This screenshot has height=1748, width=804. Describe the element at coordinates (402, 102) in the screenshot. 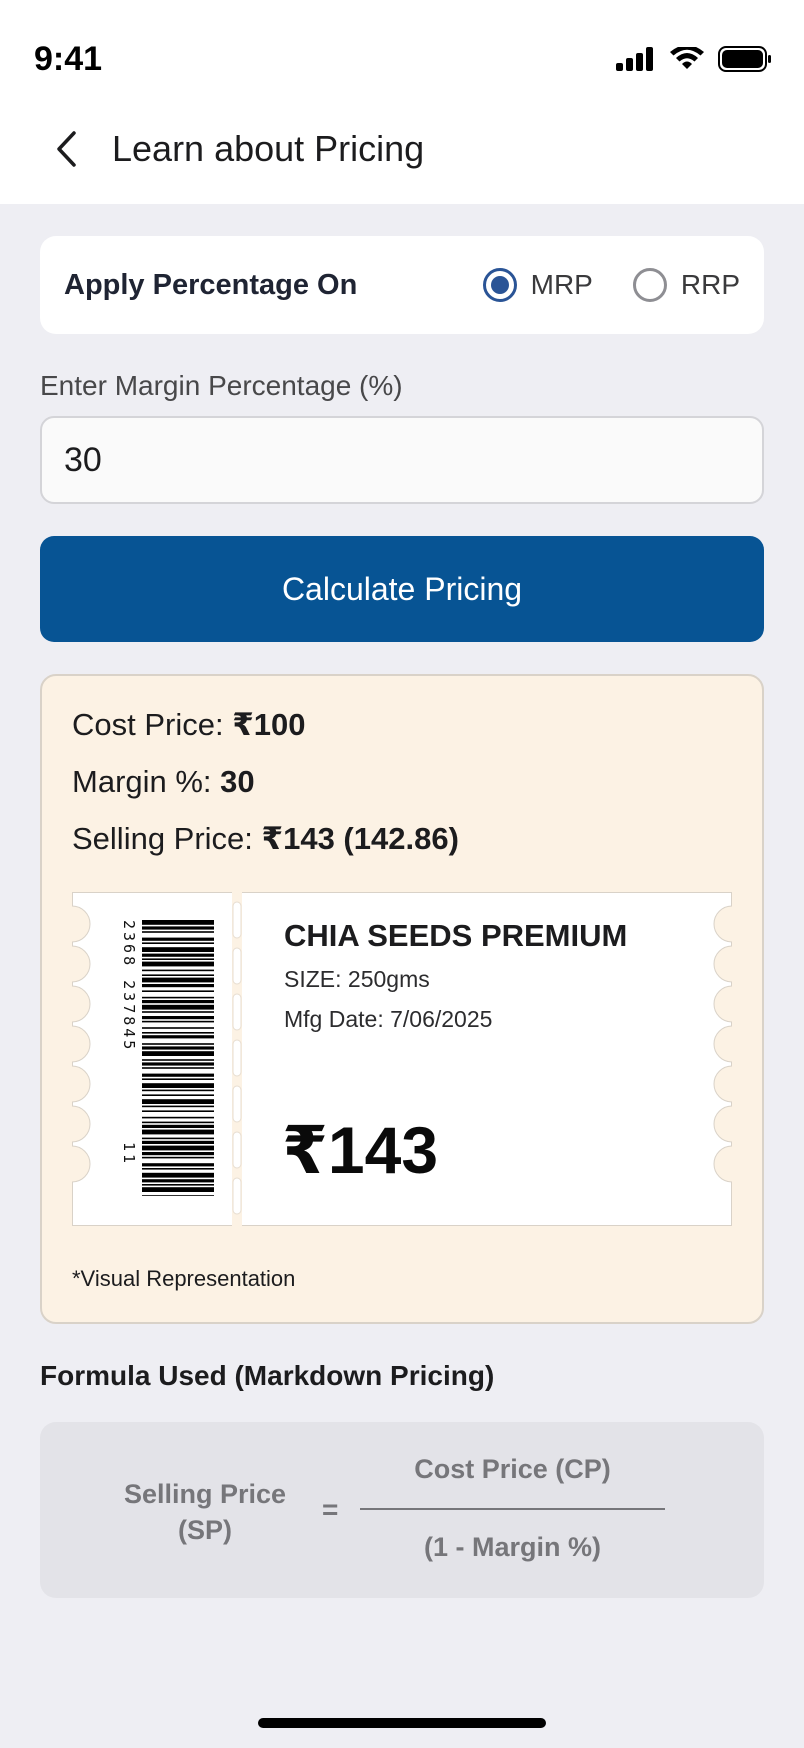

I see `top-area: 9:41 Learn about Pricing` at that location.